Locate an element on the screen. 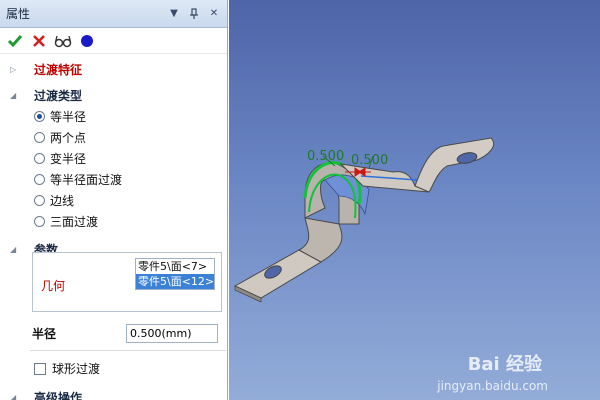 Image resolution: width=600 pixels, height=400 pixels. close-icon: ✕ is located at coordinates (214, 14).